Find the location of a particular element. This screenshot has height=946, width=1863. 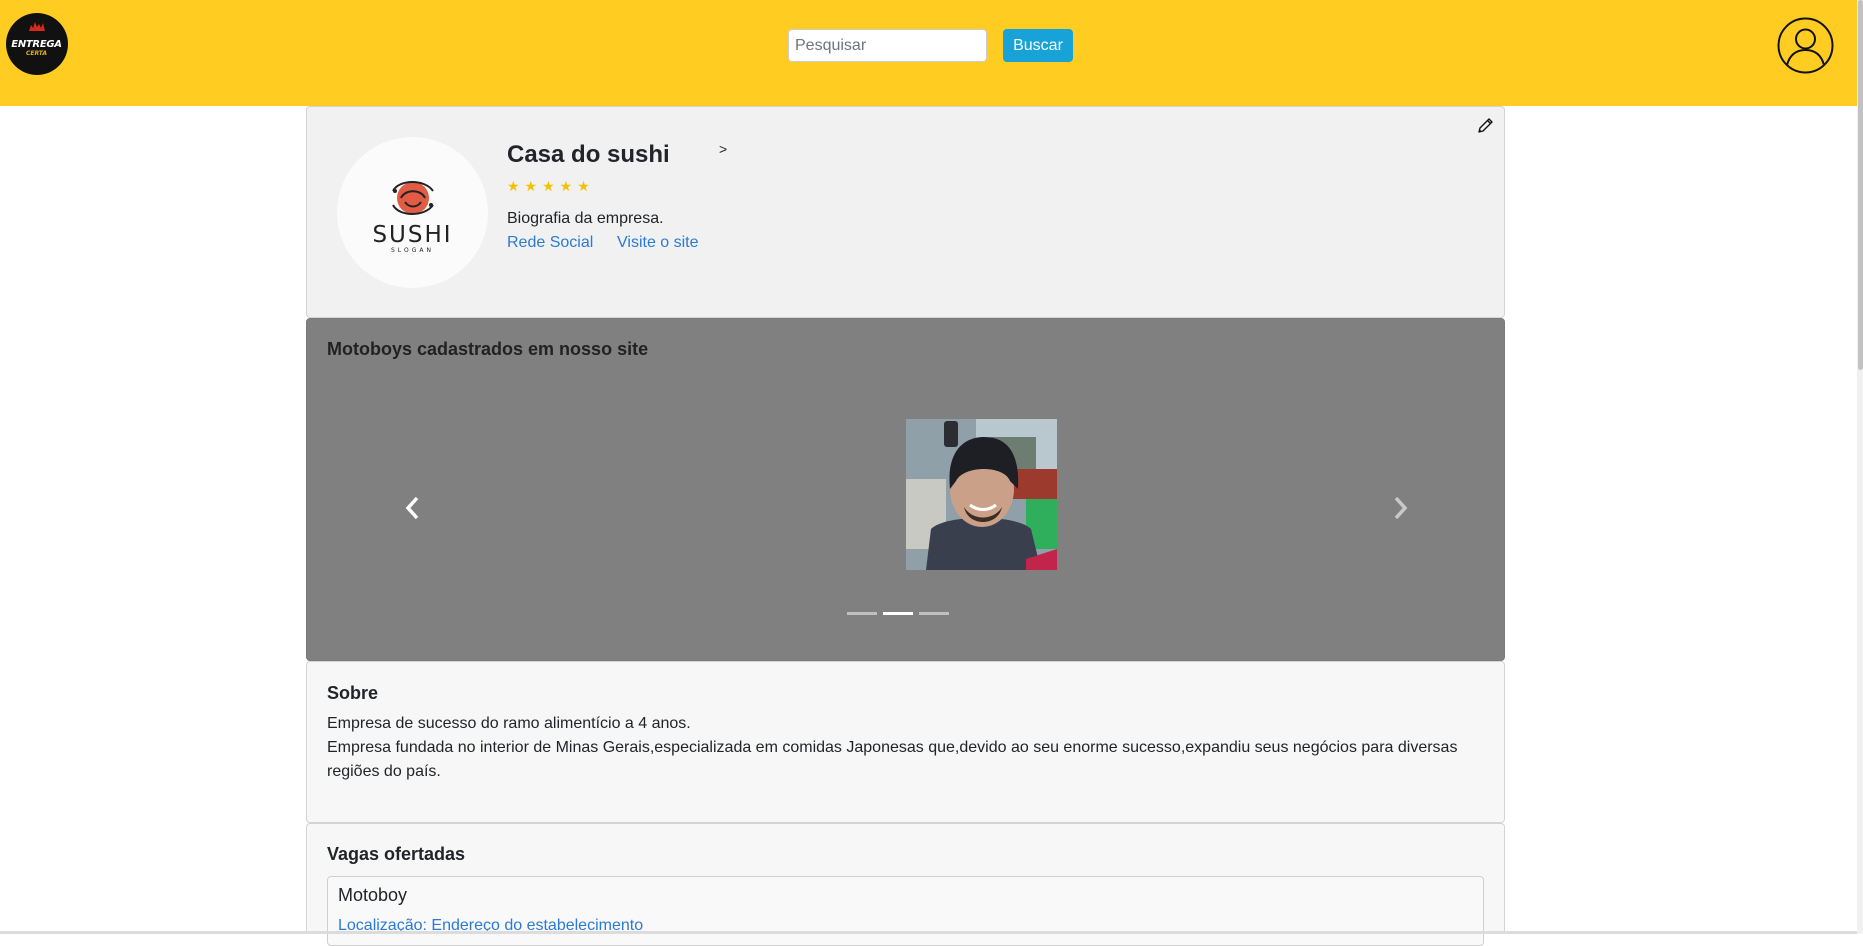

search-input is located at coordinates (887, 45).